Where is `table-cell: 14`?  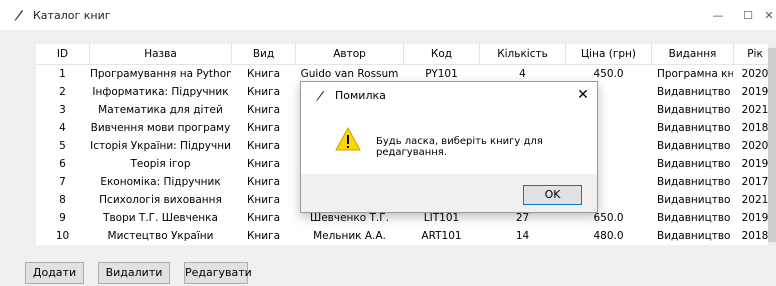
table-cell: 14 is located at coordinates (522, 236).